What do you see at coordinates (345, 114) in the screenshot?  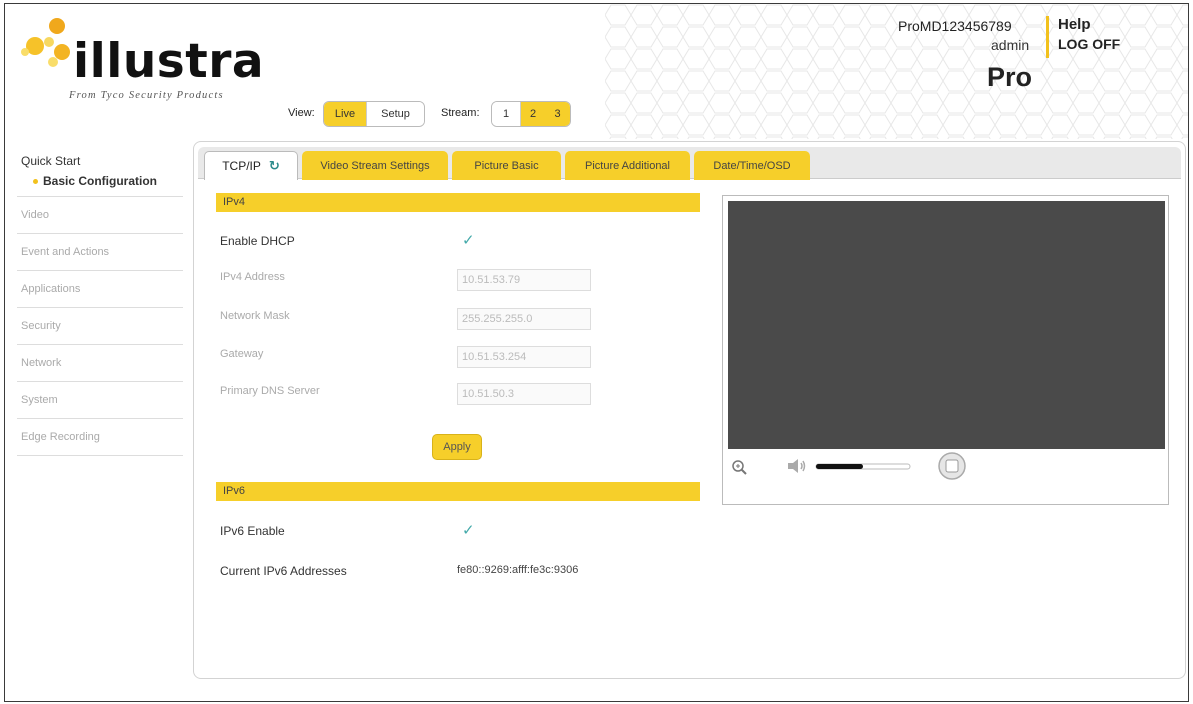 I see `view-live-button: Live` at bounding box center [345, 114].